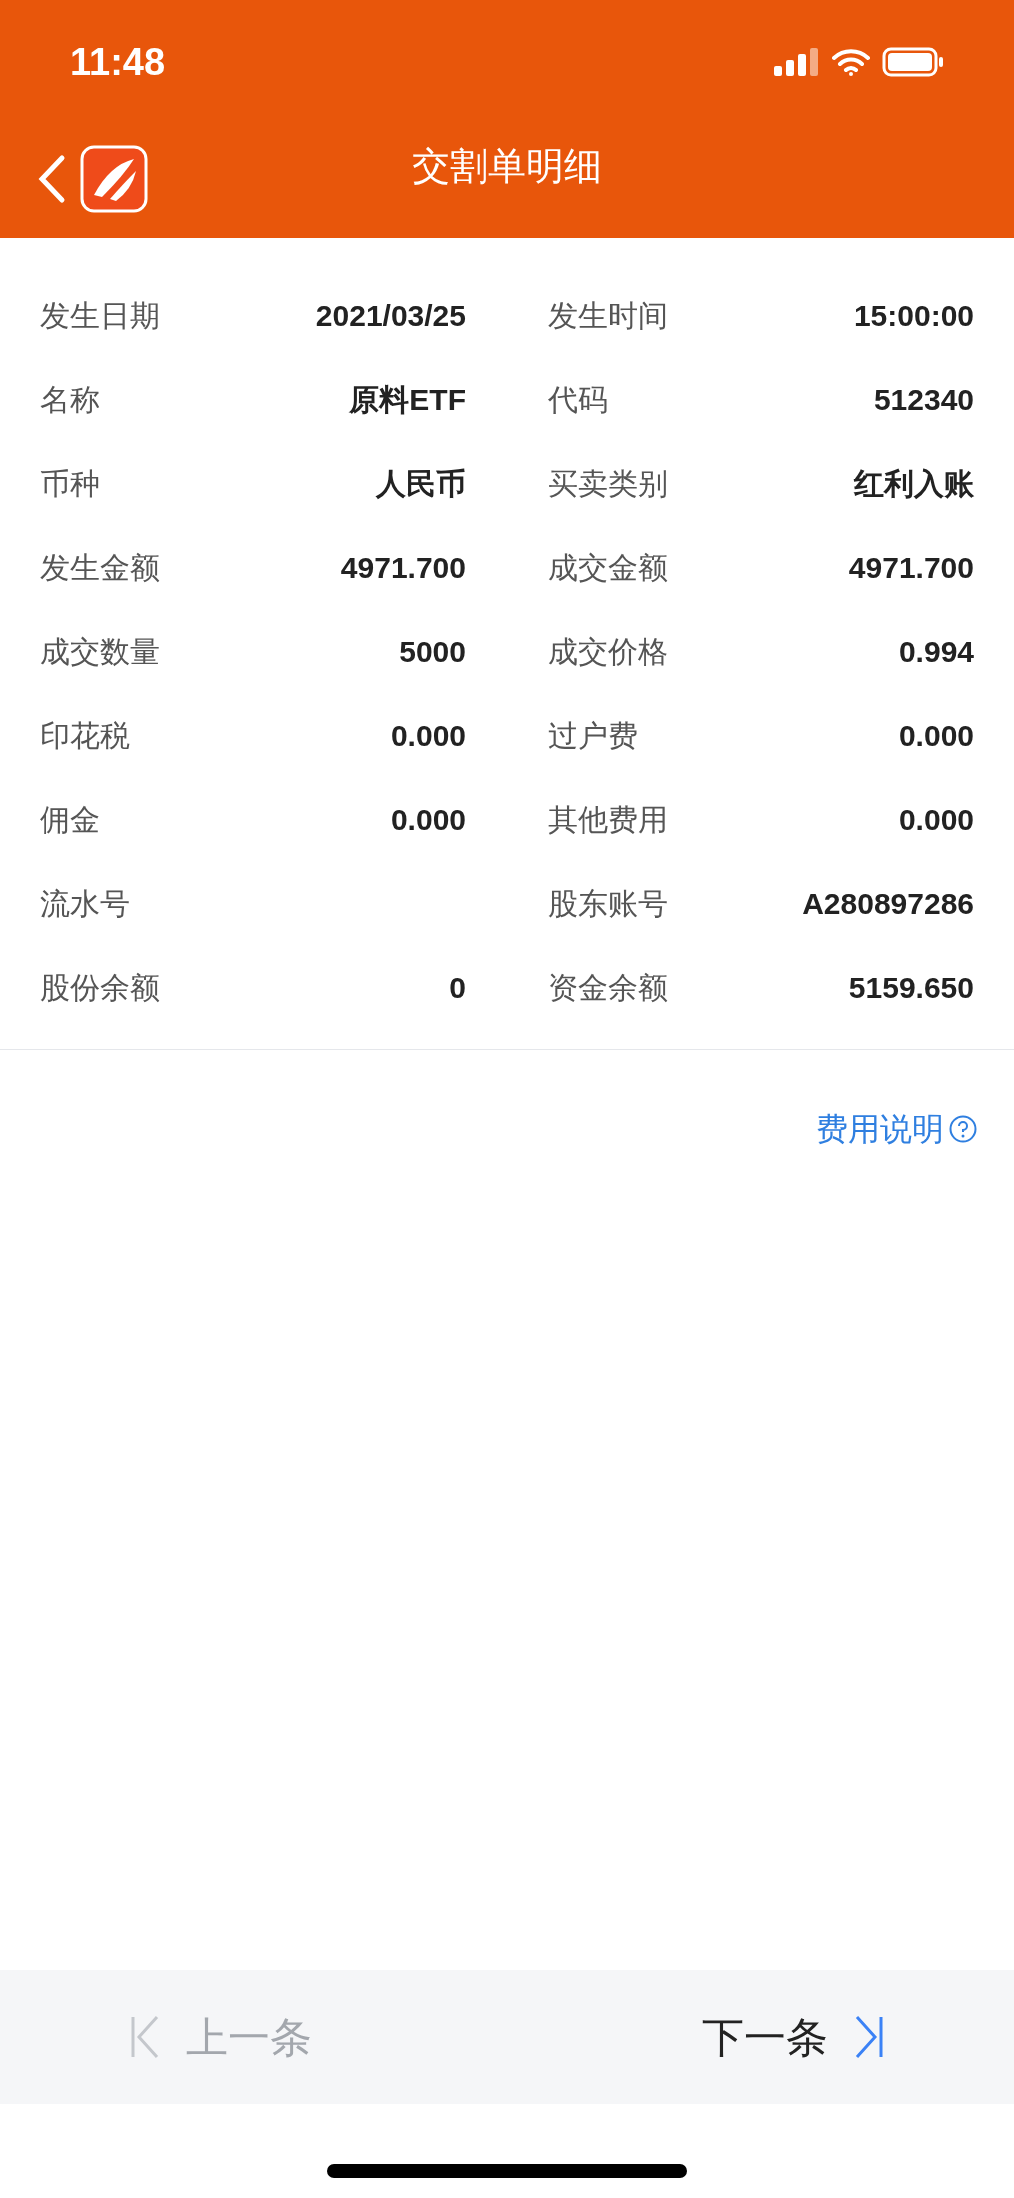 The width and height of the screenshot is (1014, 2198). What do you see at coordinates (608, 819) in the screenshot?
I see `field-label: 其他费用` at bounding box center [608, 819].